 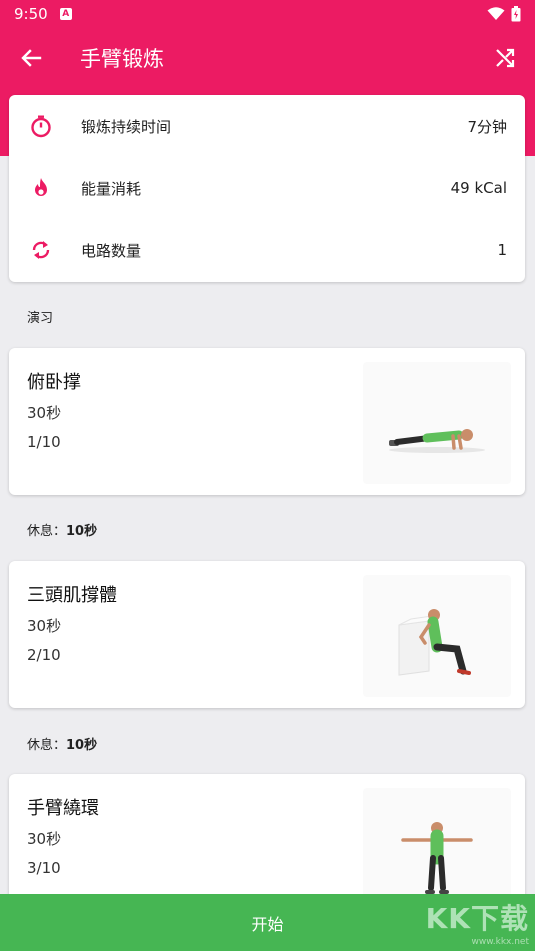 I want to click on notification-badge: A, so click(x=65, y=14).